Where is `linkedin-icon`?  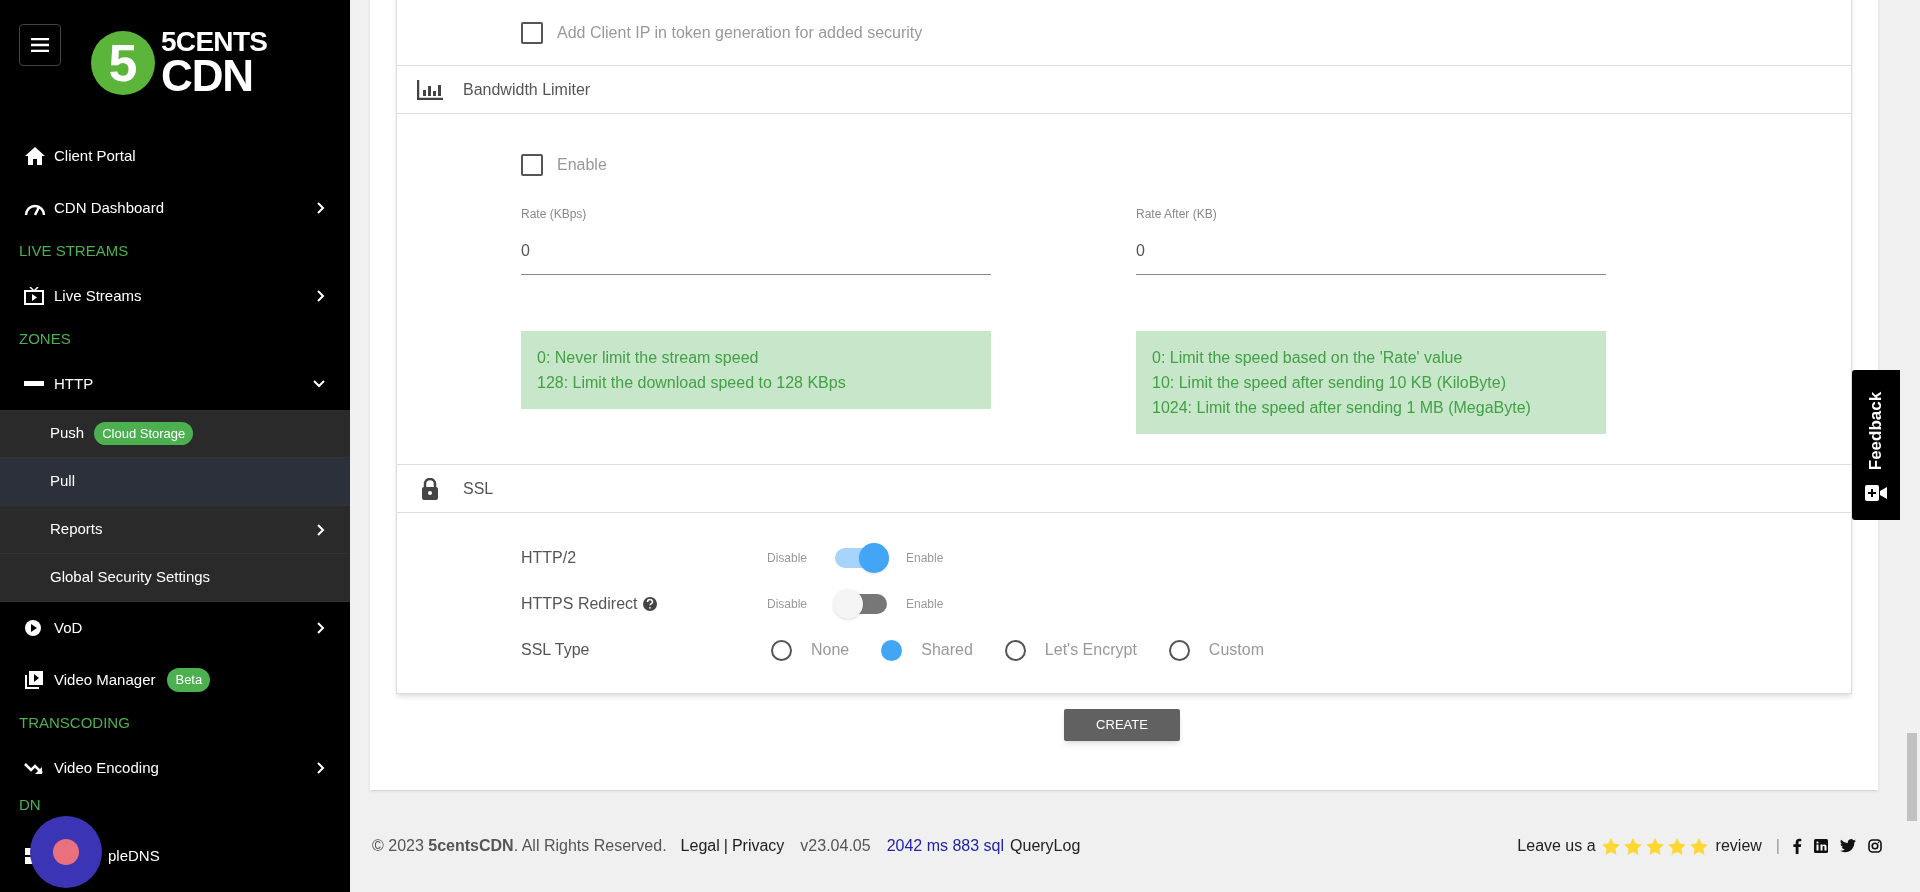 linkedin-icon is located at coordinates (1821, 846).